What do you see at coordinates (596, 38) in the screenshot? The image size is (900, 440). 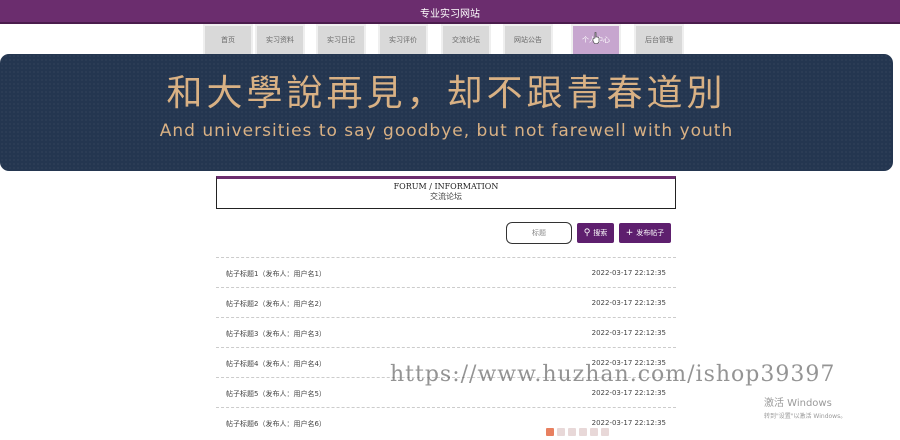 I see `hand-cursor-icon` at bounding box center [596, 38].